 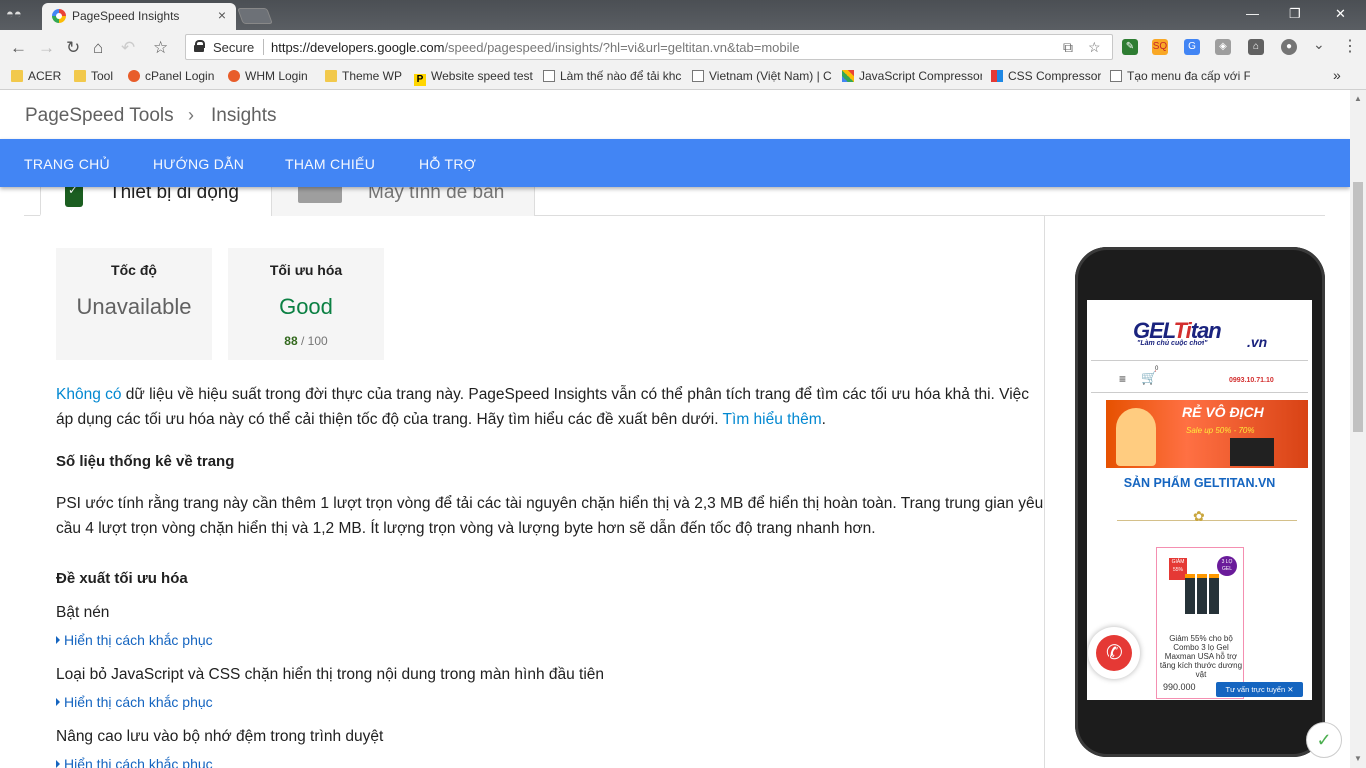 What do you see at coordinates (14, 13) in the screenshot?
I see `profile-icon: ◓◓` at bounding box center [14, 13].